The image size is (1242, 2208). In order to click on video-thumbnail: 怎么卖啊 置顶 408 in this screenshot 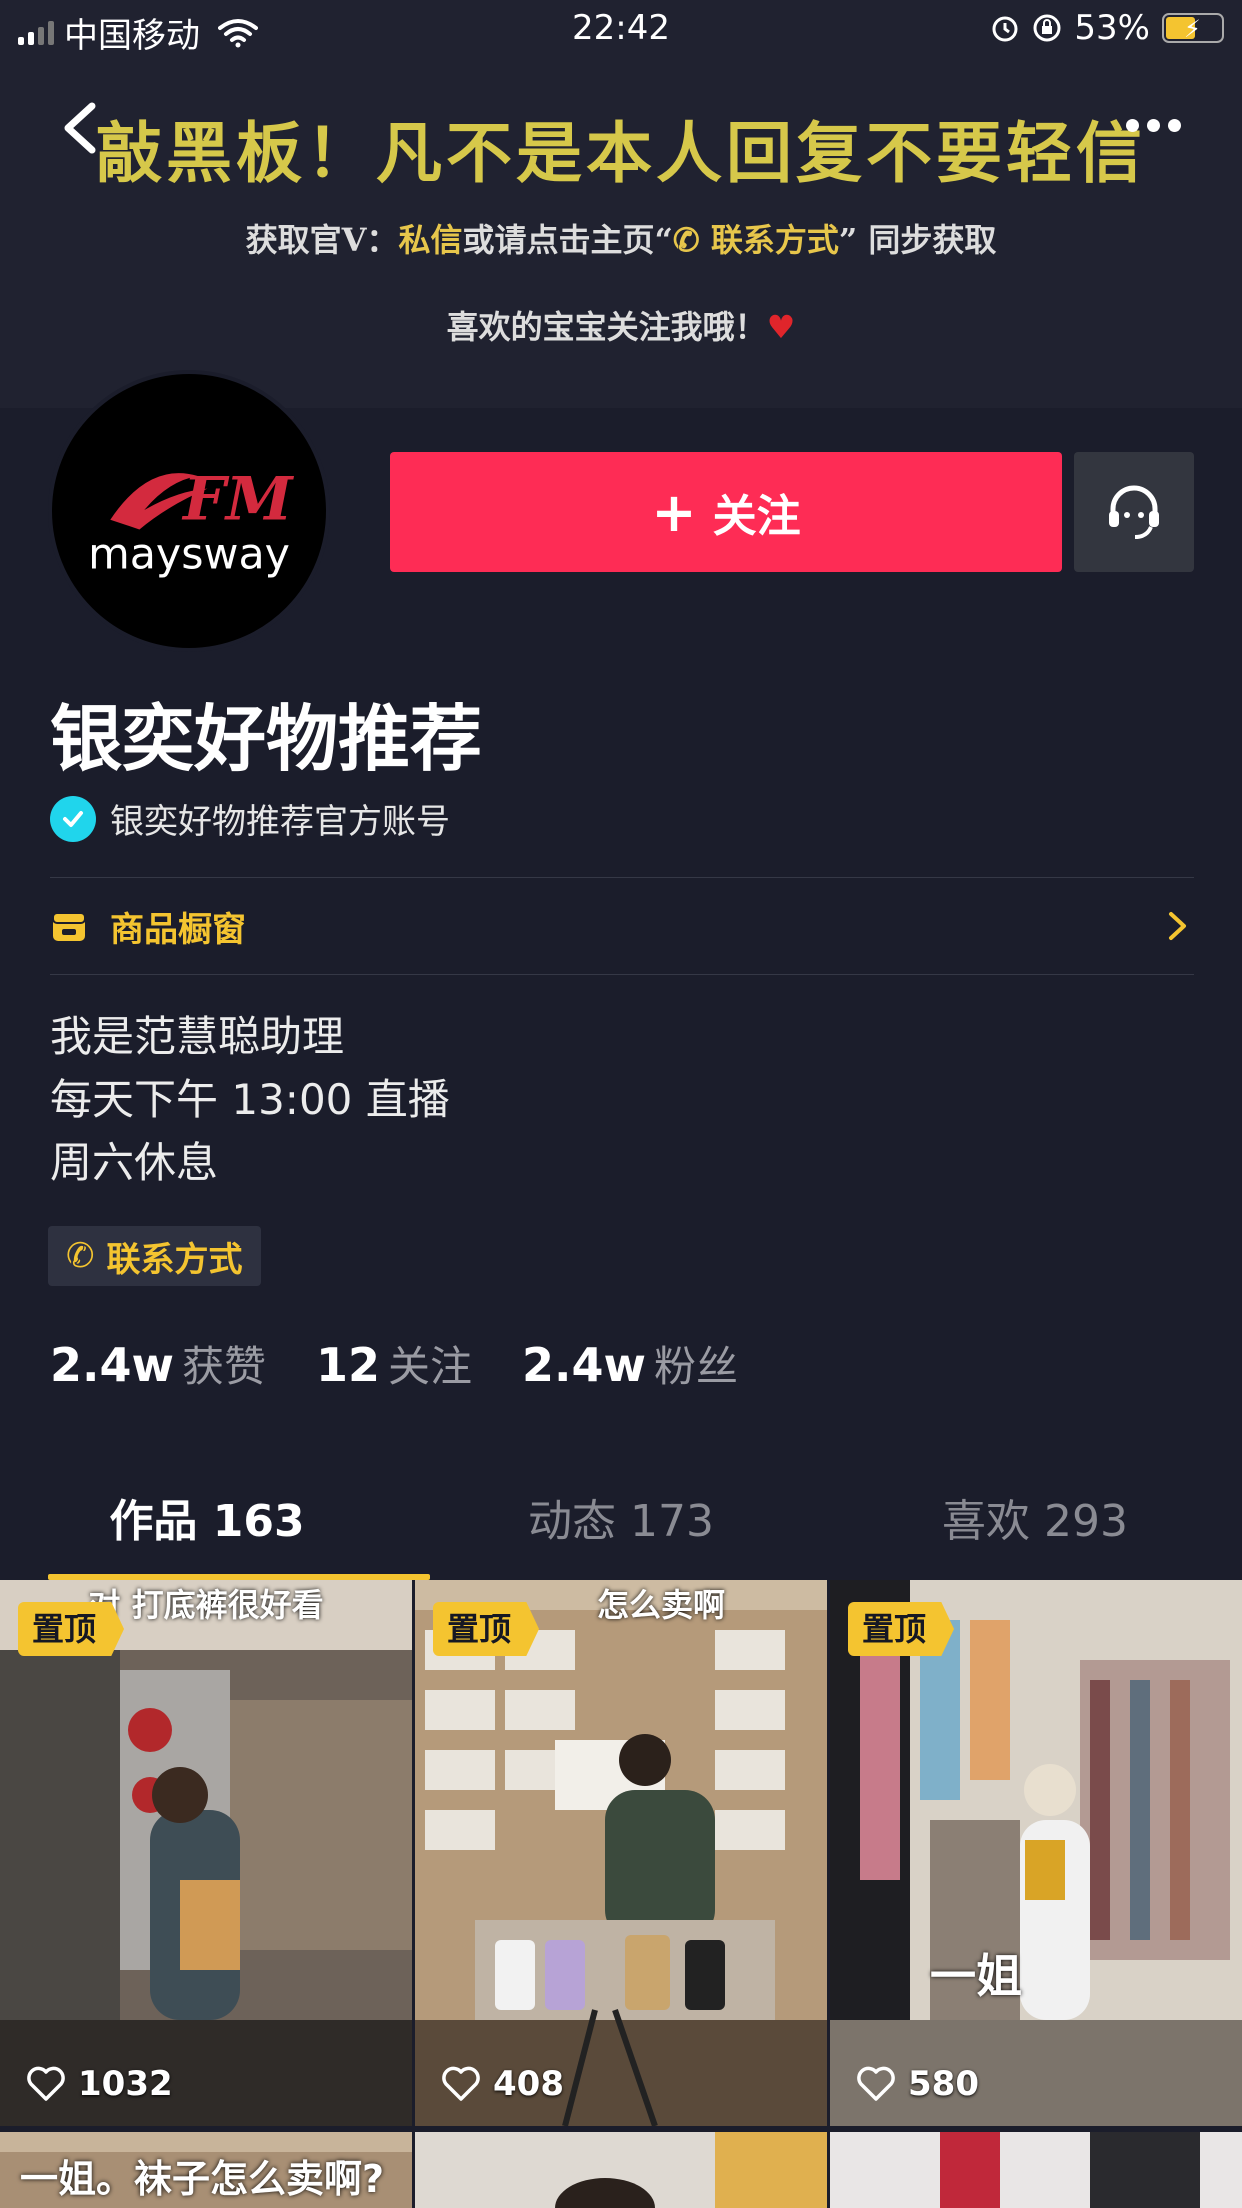, I will do `click(621, 1853)`.